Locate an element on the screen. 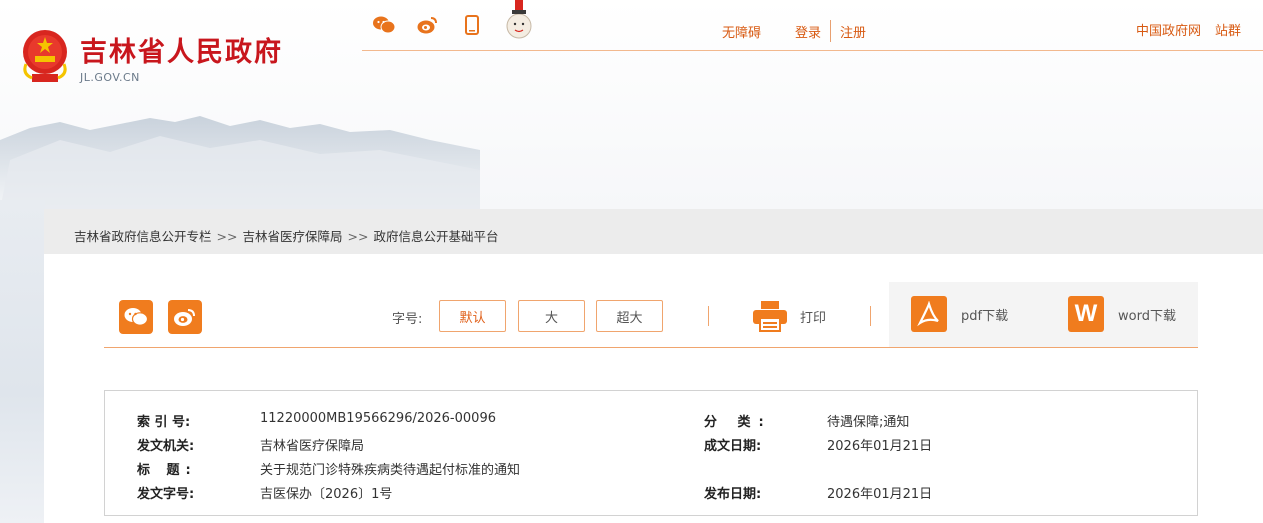 Image resolution: width=1263 pixels, height=523 pixels. word-download-label: word下载 is located at coordinates (1147, 316).